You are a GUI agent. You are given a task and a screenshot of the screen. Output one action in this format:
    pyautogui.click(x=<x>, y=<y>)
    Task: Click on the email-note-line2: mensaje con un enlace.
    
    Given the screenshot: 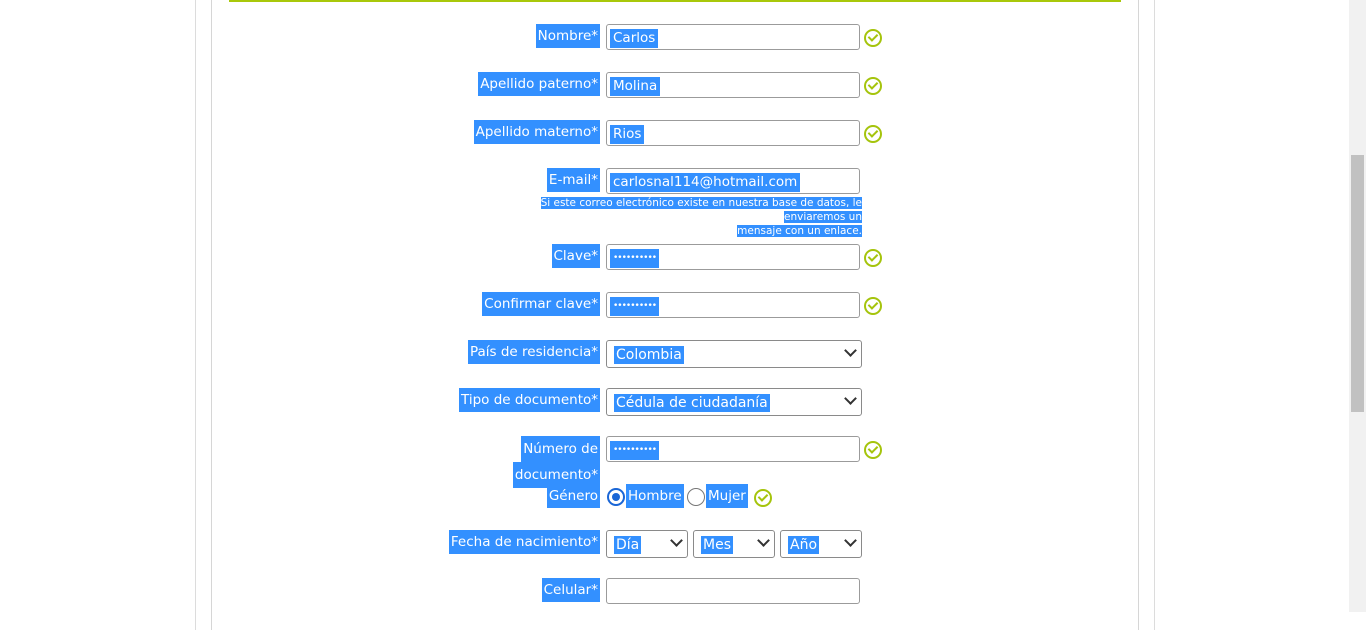 What is the action you would take?
    pyautogui.click(x=799, y=231)
    